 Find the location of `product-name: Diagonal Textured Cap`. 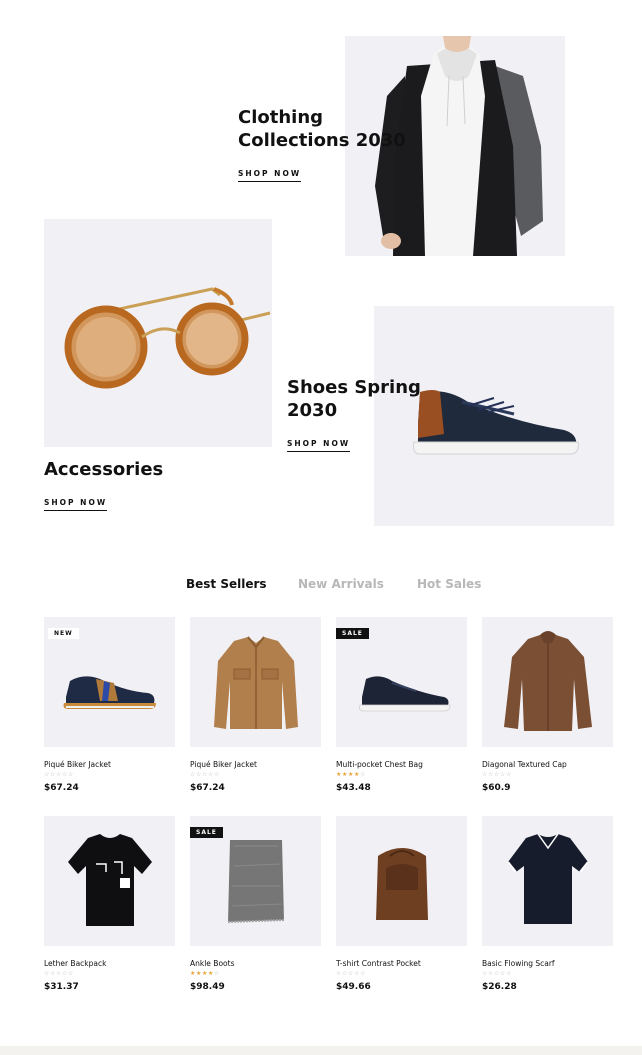

product-name: Diagonal Textured Cap is located at coordinates (547, 764).